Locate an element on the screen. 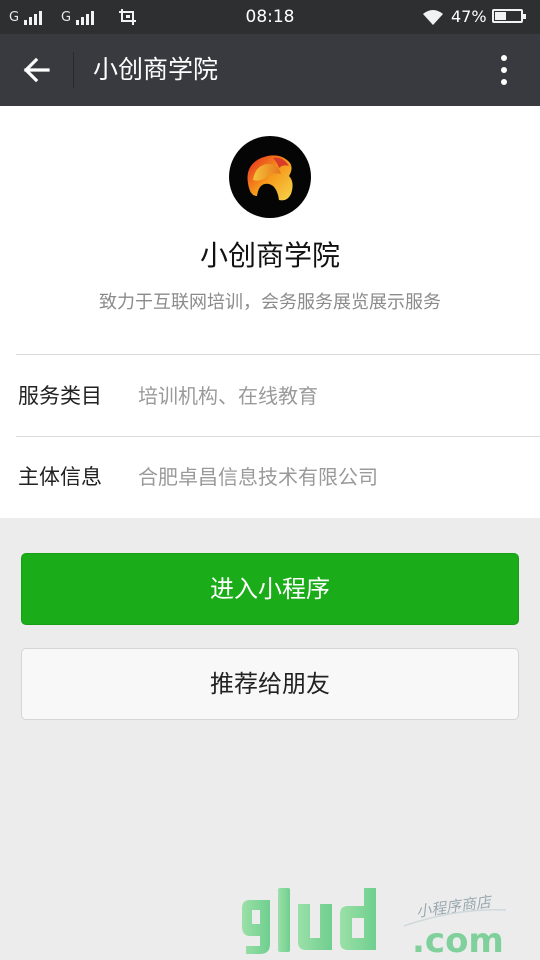  watermark-tagline: 小程序商店 is located at coordinates (454, 906).